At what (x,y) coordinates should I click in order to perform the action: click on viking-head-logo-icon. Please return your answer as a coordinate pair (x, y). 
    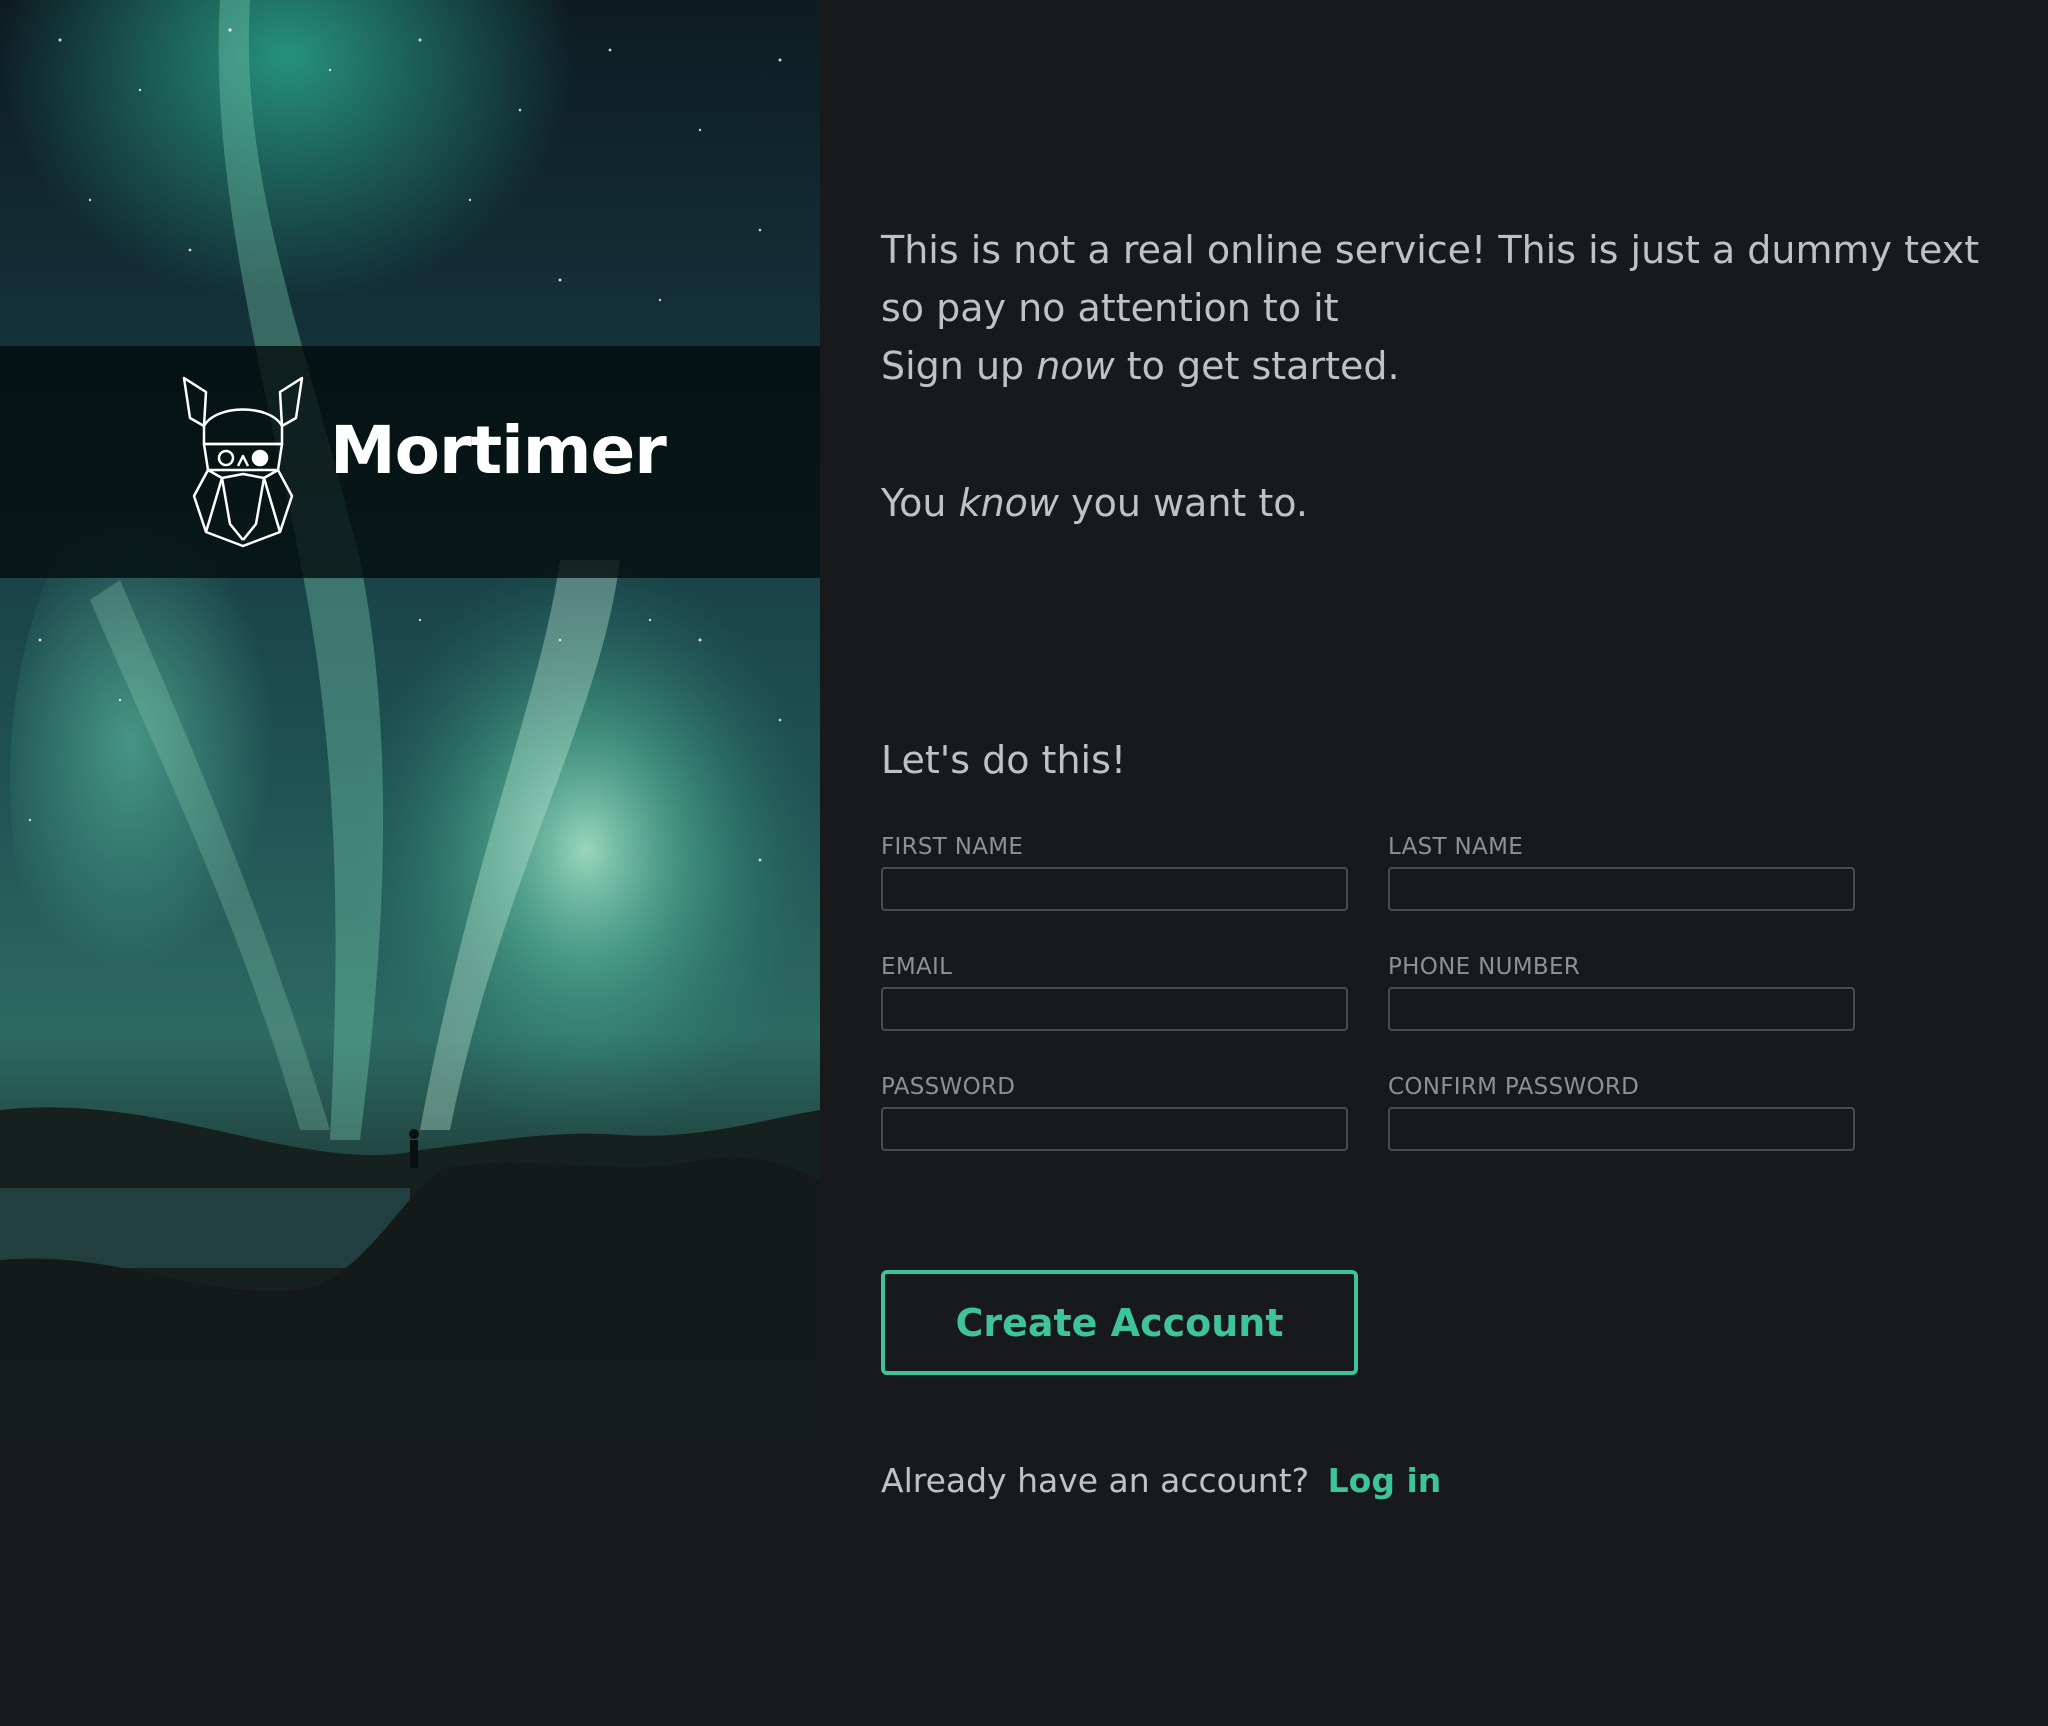
    Looking at the image, I should click on (243, 462).